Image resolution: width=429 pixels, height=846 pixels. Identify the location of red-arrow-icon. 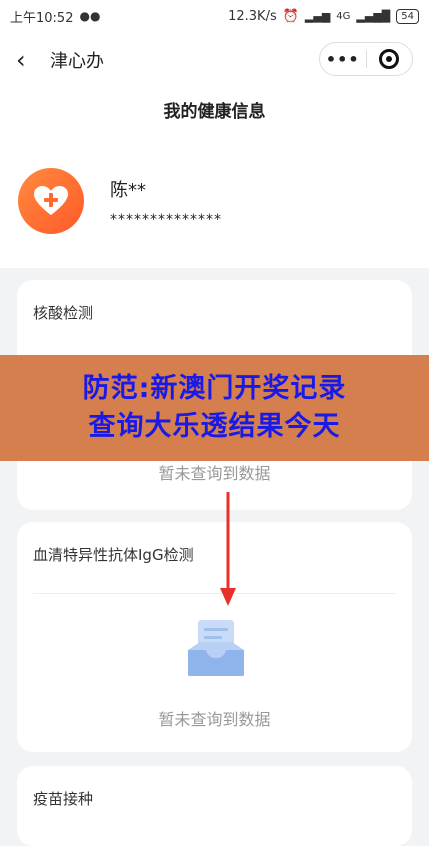
(228, 549).